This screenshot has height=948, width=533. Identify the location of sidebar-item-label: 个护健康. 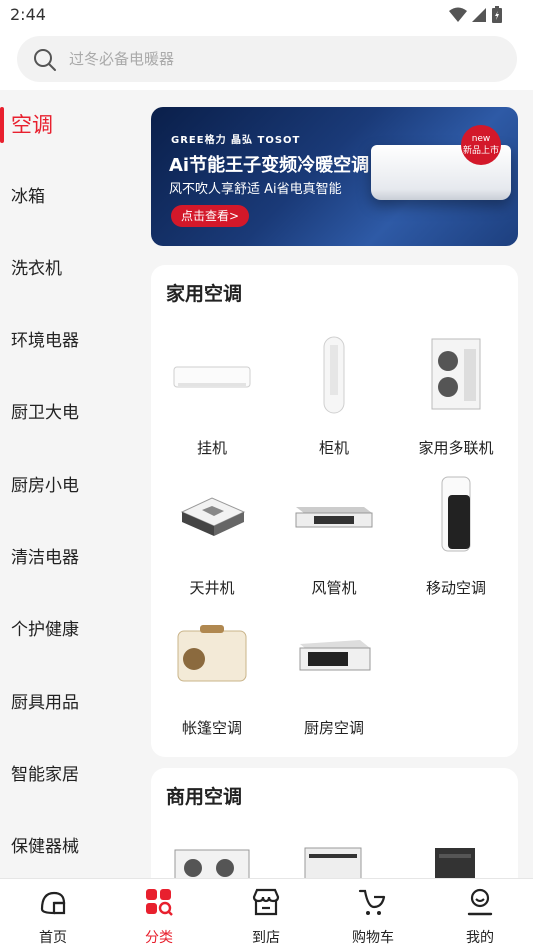
(45, 630).